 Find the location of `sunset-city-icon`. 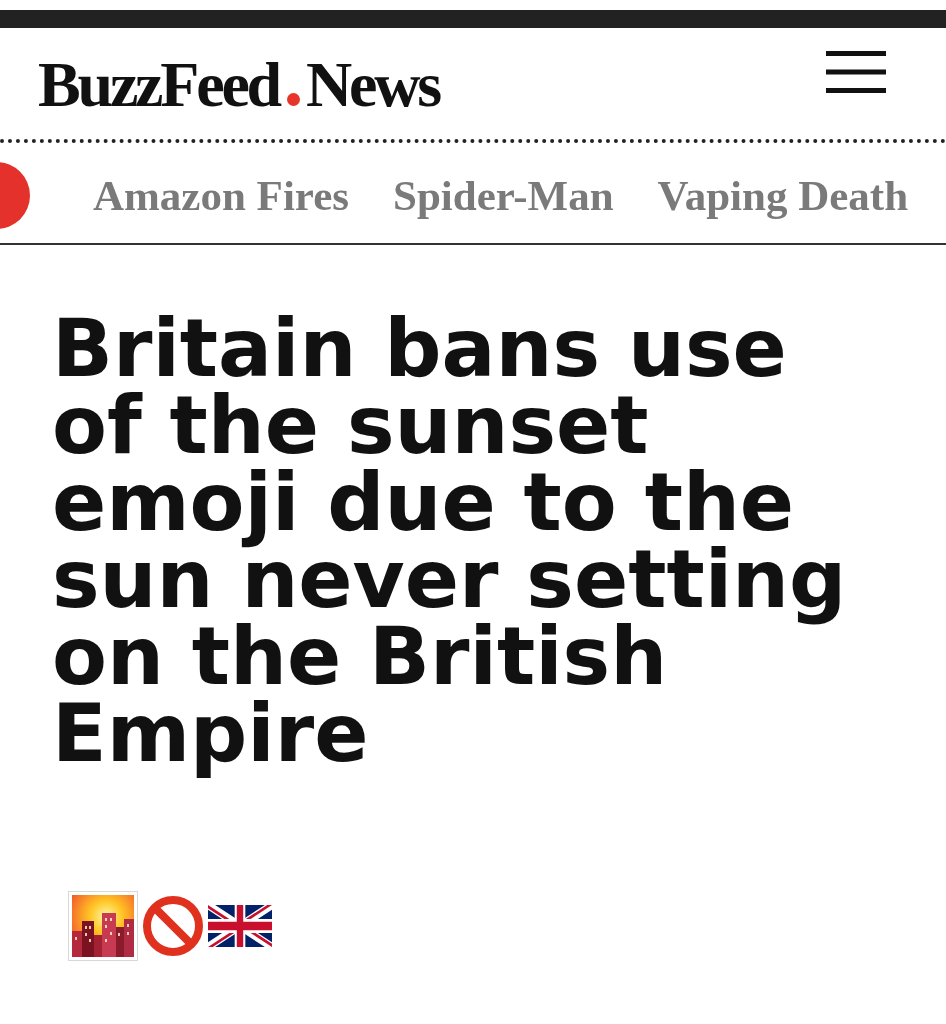

sunset-city-icon is located at coordinates (103, 926).